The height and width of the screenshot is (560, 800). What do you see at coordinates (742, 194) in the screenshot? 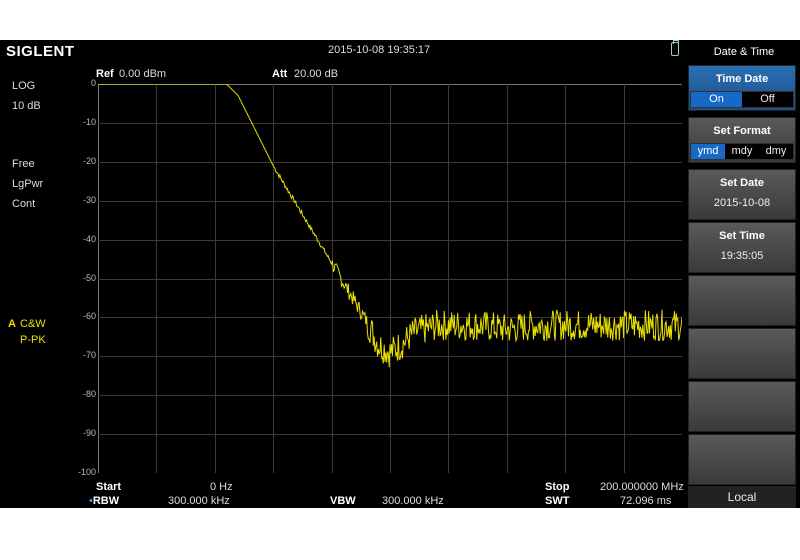
I see `set-date-button: Set Date 2015-10-08` at bounding box center [742, 194].